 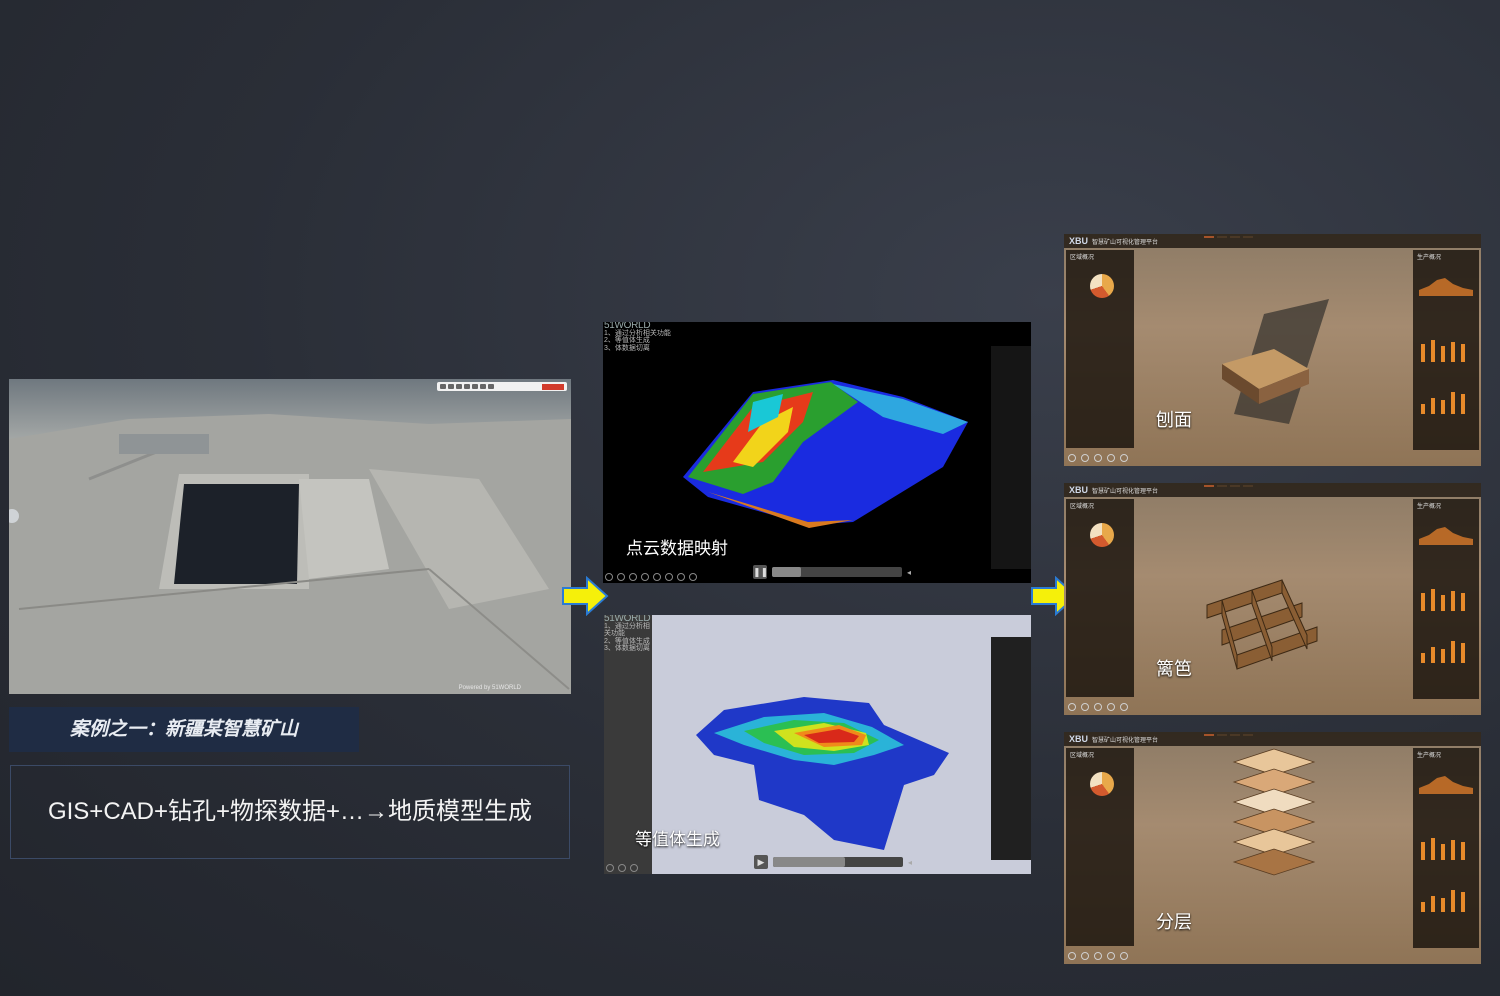 I want to click on case-title: 案例之一：新疆某智慧矿山, so click(x=183, y=729).